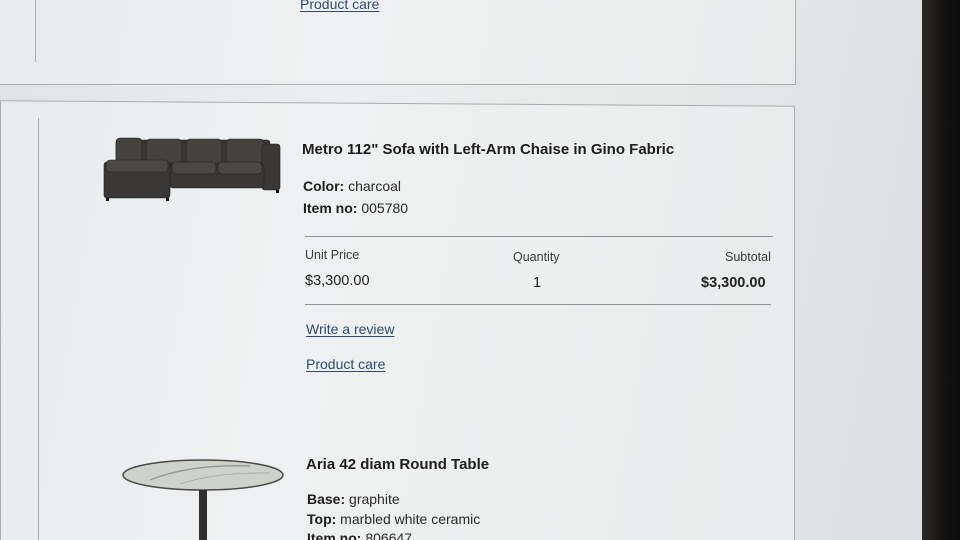  I want to click on attr-value: graphite, so click(374, 499).